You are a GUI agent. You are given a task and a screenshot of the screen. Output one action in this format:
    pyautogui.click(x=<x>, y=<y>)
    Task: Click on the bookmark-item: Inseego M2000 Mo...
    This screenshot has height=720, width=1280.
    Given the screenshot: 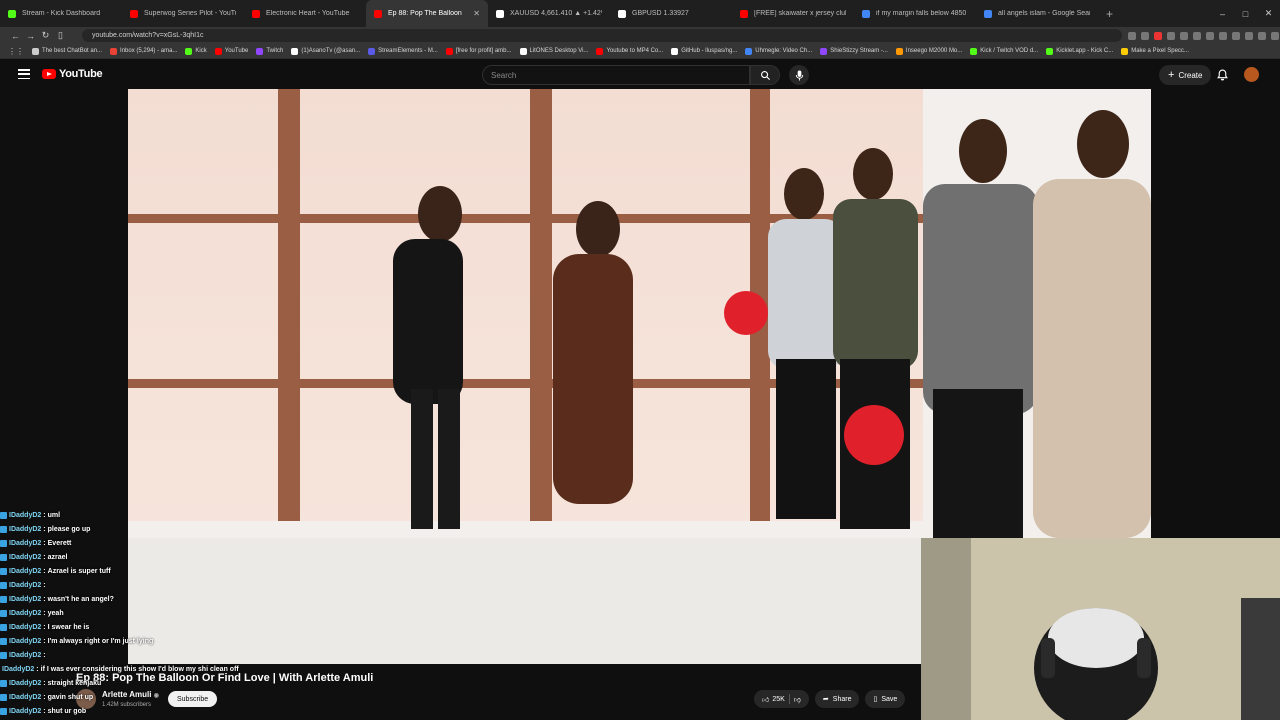 What is the action you would take?
    pyautogui.click(x=928, y=51)
    